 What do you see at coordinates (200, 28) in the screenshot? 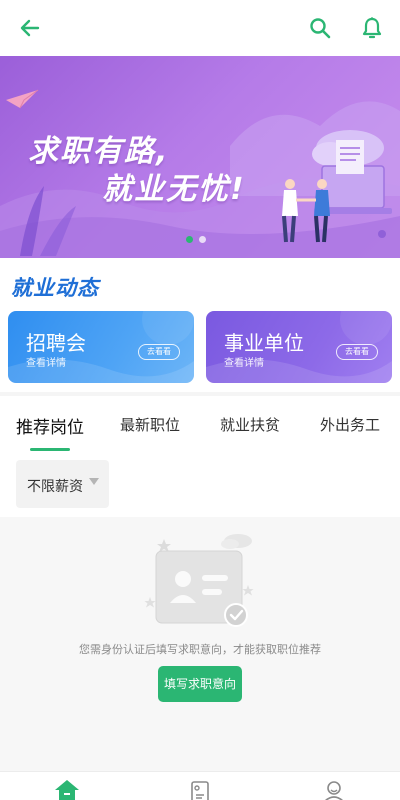
I see `top-bar` at bounding box center [200, 28].